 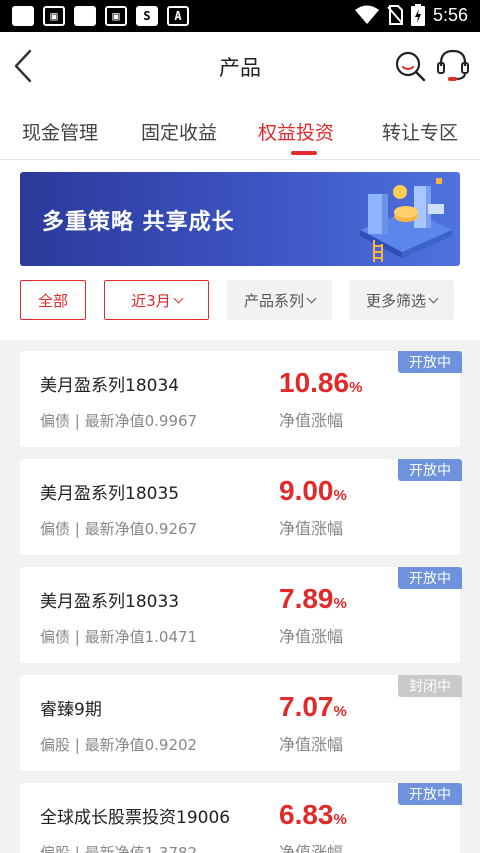 What do you see at coordinates (395, 15) in the screenshot?
I see `no-sim-icon` at bounding box center [395, 15].